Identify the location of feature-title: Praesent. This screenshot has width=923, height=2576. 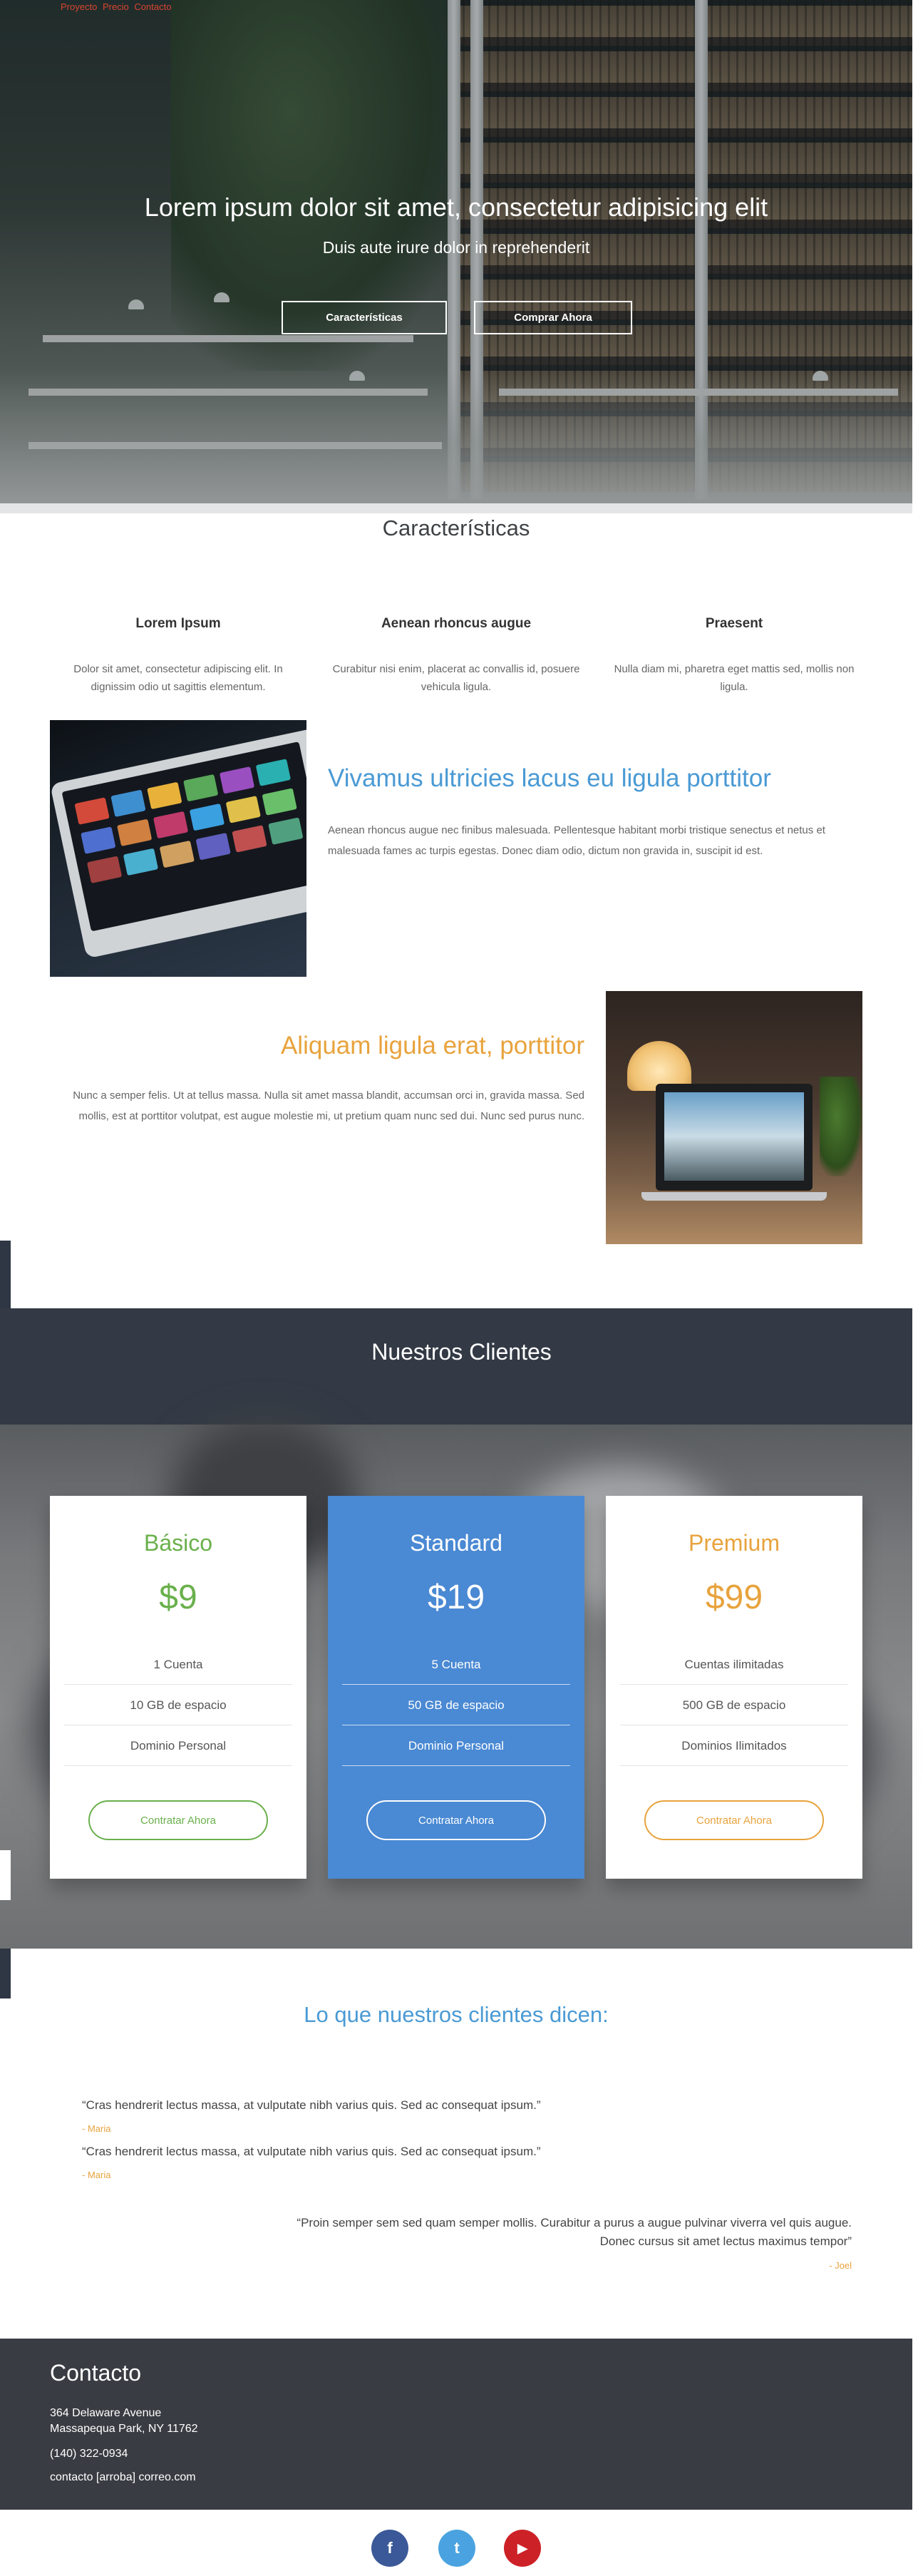
(734, 623).